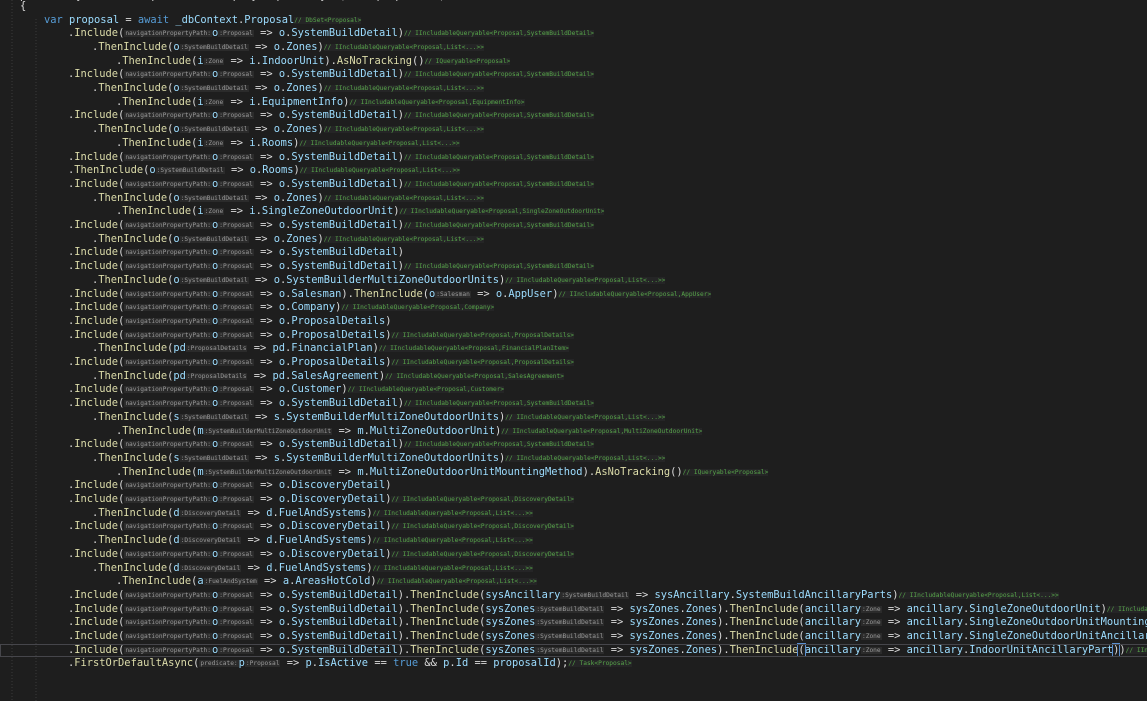  Describe the element at coordinates (200, 471) in the screenshot. I see `code-token: m` at that location.